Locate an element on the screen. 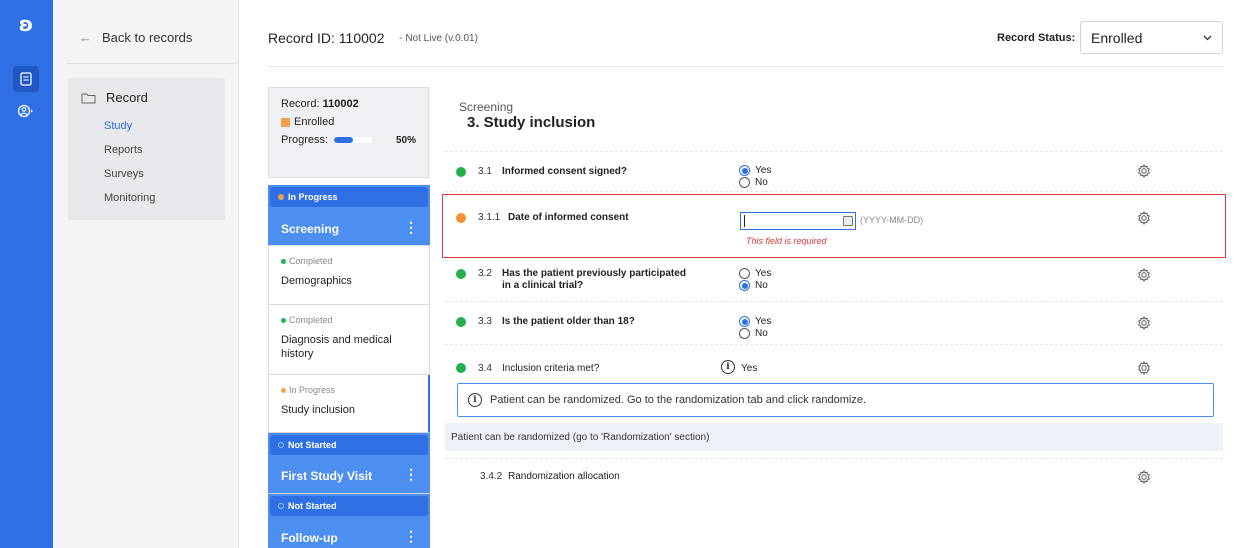  question-number: 3.1 is located at coordinates (485, 171).